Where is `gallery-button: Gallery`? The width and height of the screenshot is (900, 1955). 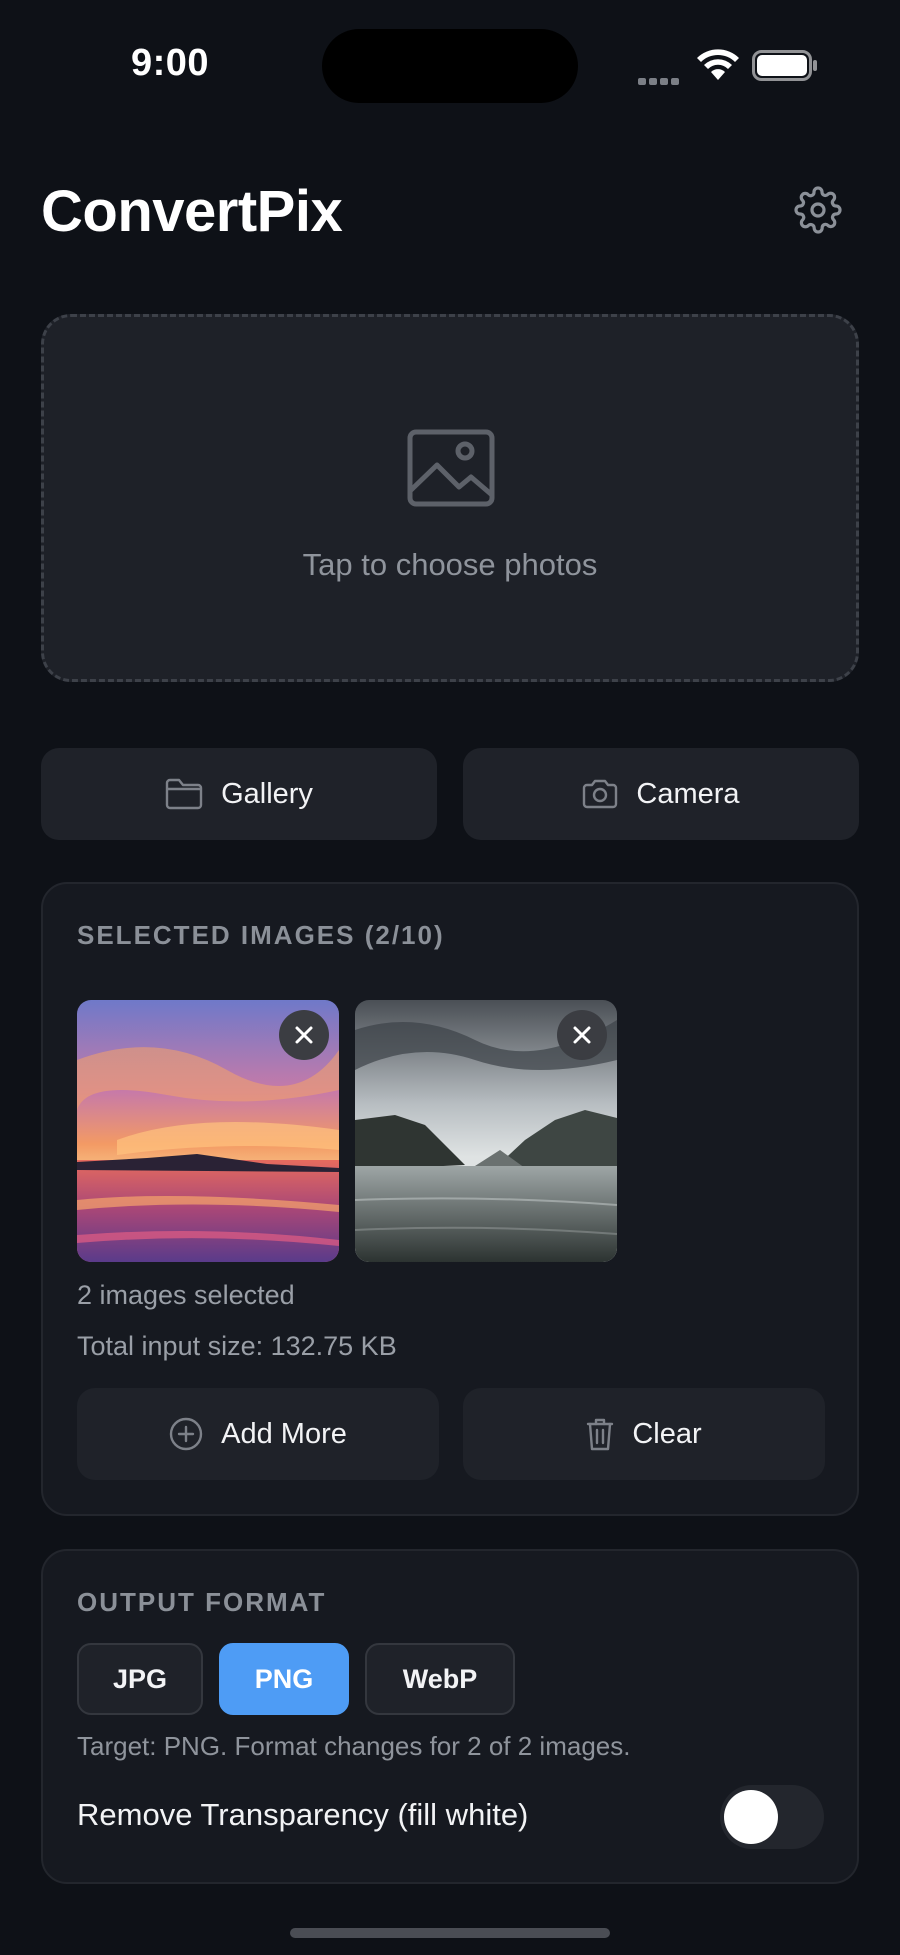 gallery-button: Gallery is located at coordinates (239, 794).